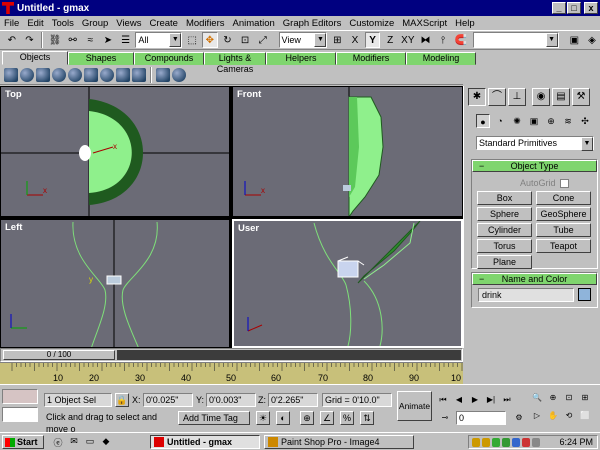  What do you see at coordinates (534, 121) in the screenshot?
I see `cameras-icon: ▣` at bounding box center [534, 121].